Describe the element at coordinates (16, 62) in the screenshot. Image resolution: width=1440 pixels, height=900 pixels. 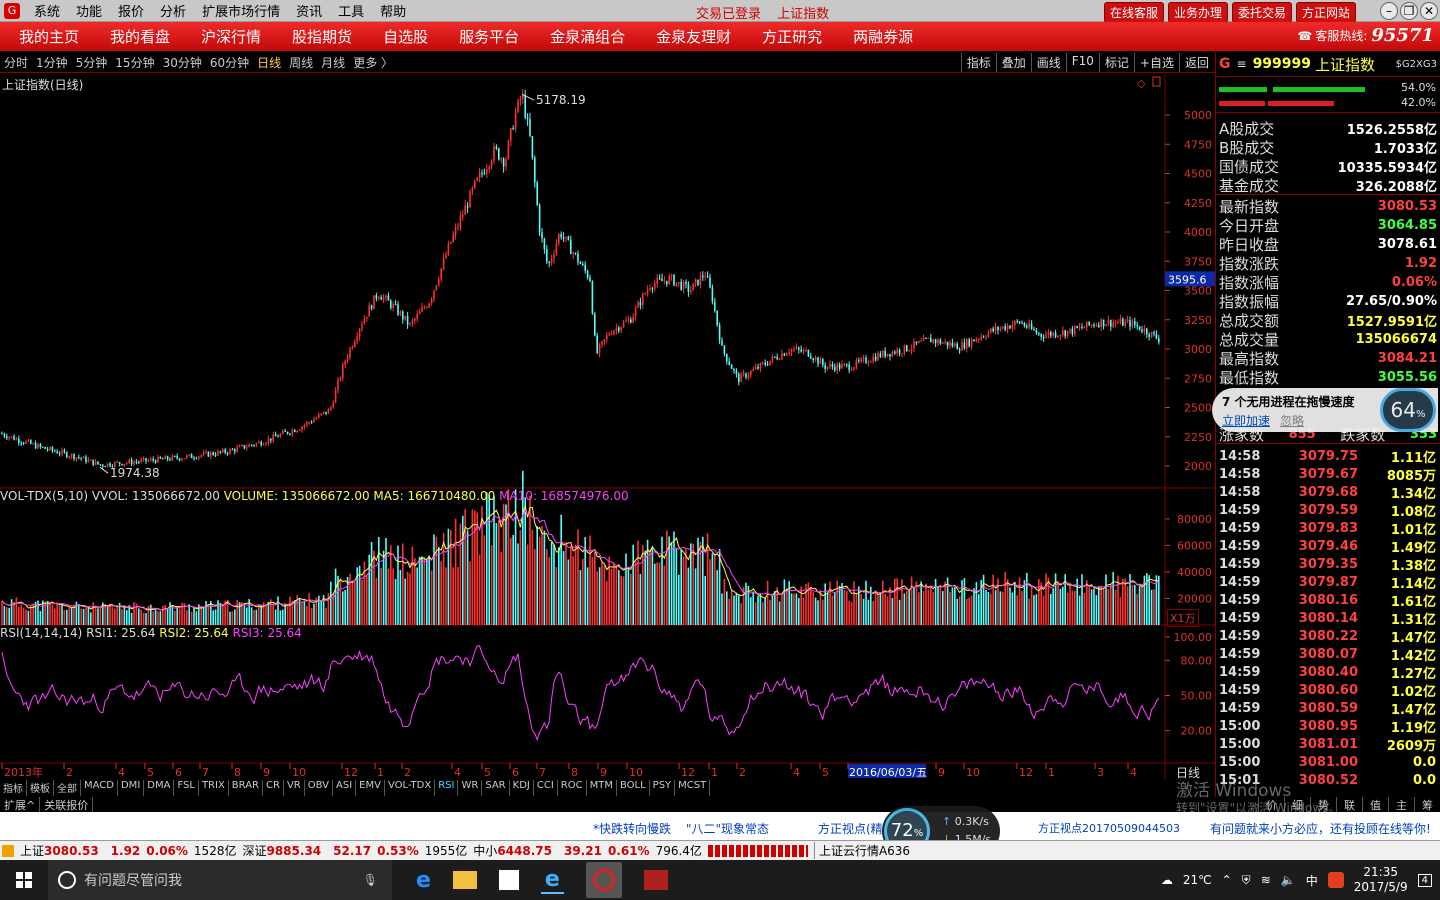
I see `period-0: 分时` at that location.